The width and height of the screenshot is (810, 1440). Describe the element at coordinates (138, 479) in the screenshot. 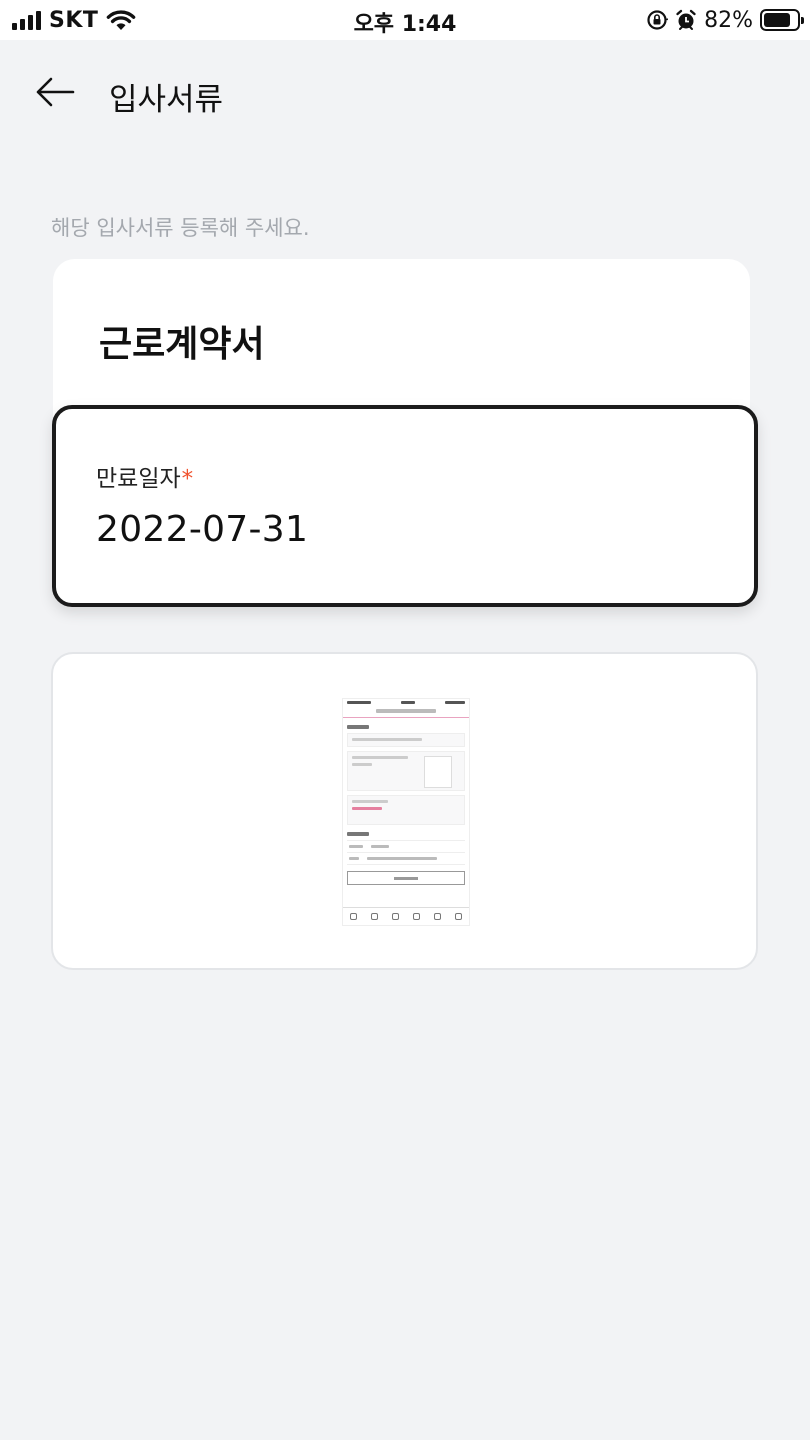

I see `expiration-label-text: 만료일자` at that location.